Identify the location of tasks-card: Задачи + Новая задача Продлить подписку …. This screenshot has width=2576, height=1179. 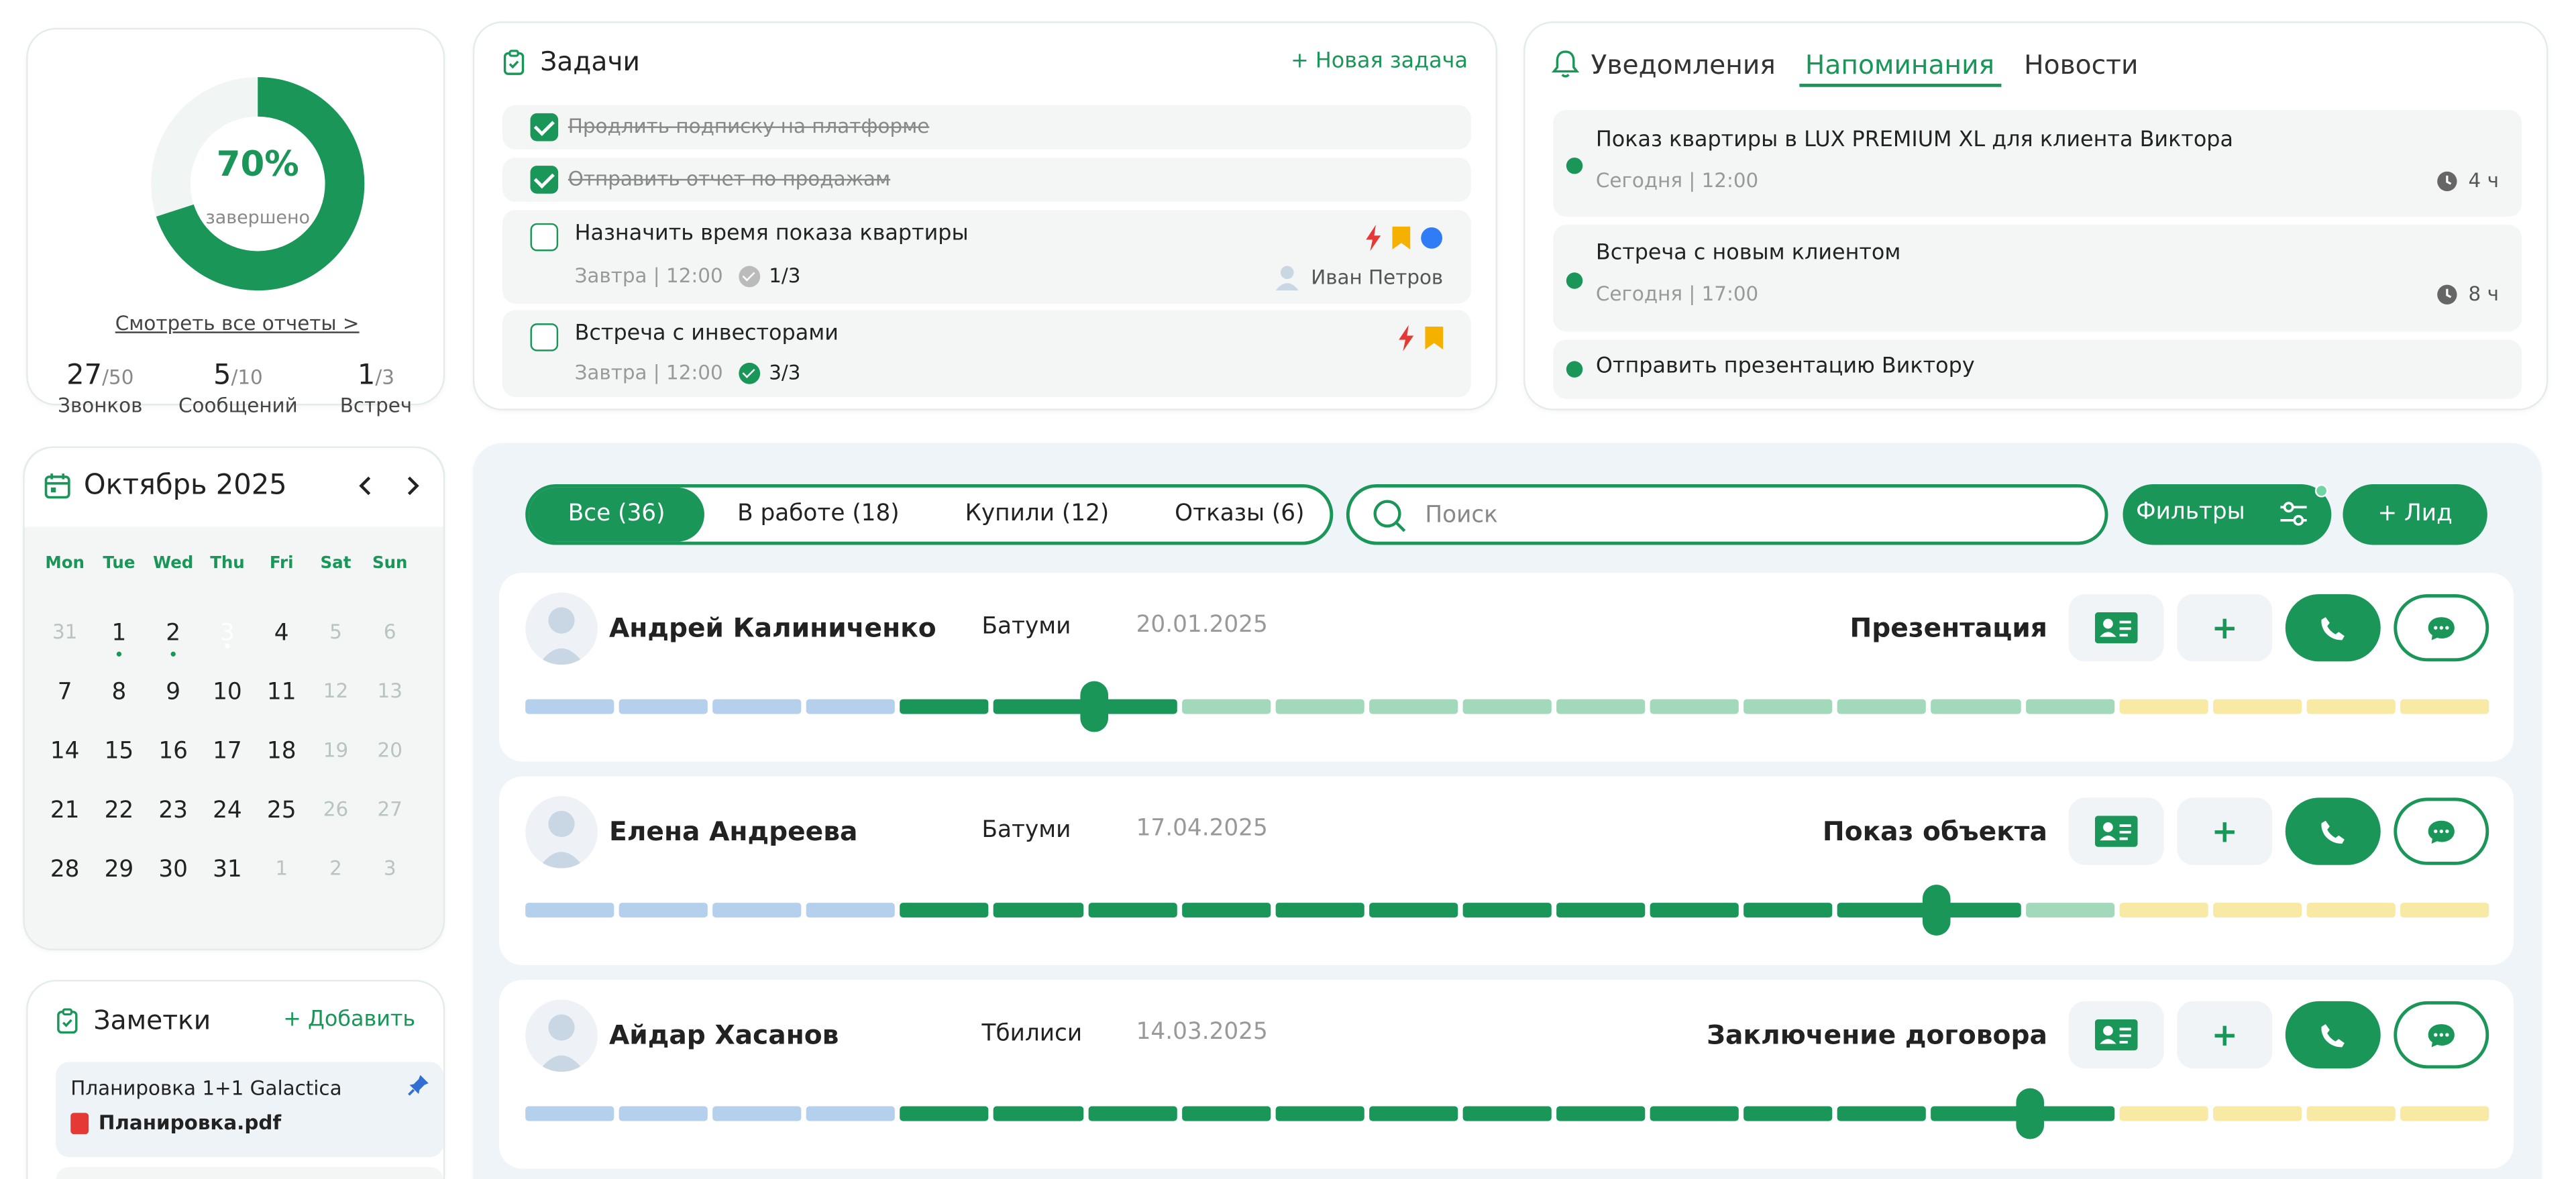
(985, 215).